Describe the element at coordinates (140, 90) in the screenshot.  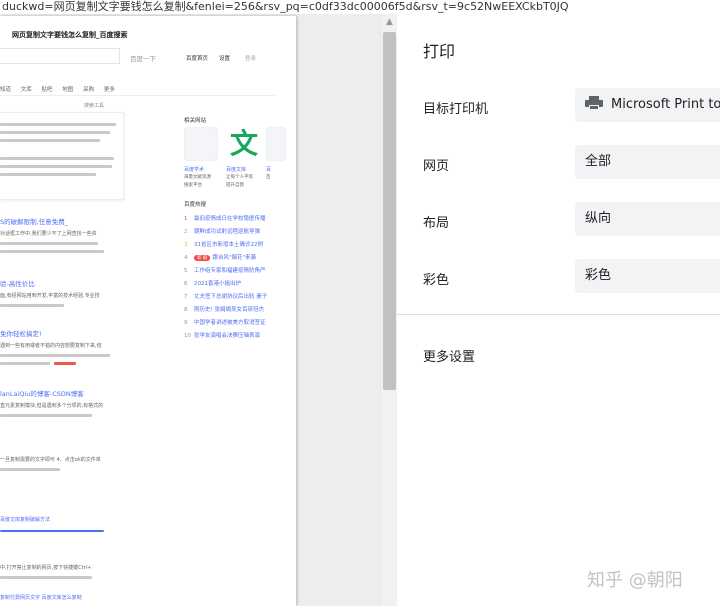
I see `preview-tabs: 知道 文库 贴吧 地图 采购 更多` at that location.